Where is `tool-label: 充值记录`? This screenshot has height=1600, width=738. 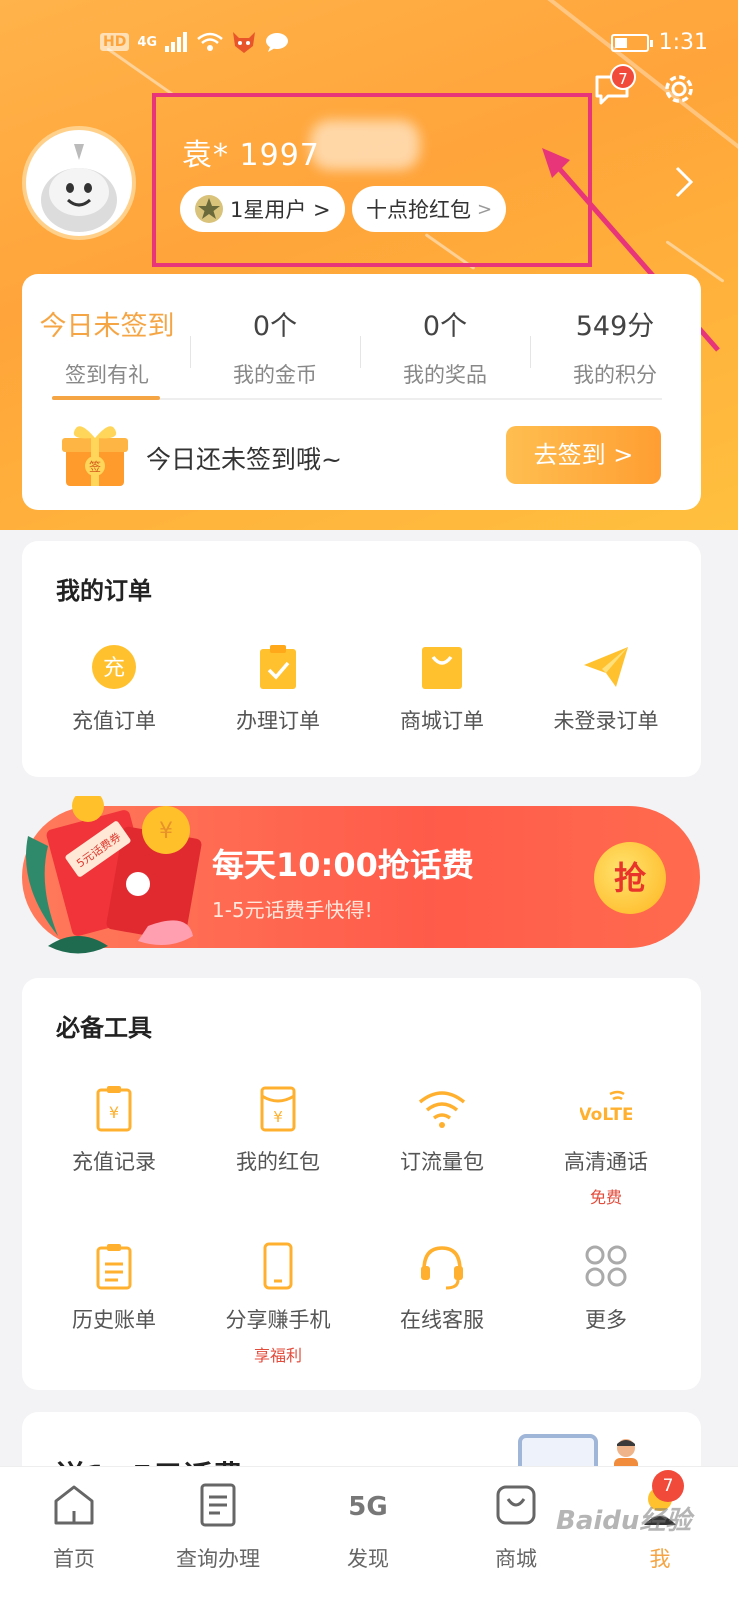 tool-label: 充值记录 is located at coordinates (114, 1162).